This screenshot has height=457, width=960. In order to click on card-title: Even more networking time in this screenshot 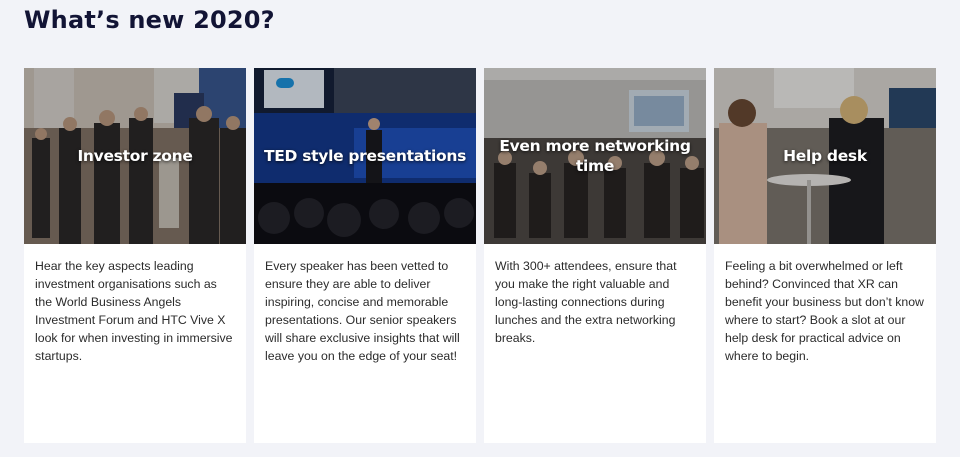, I will do `click(595, 156)`.